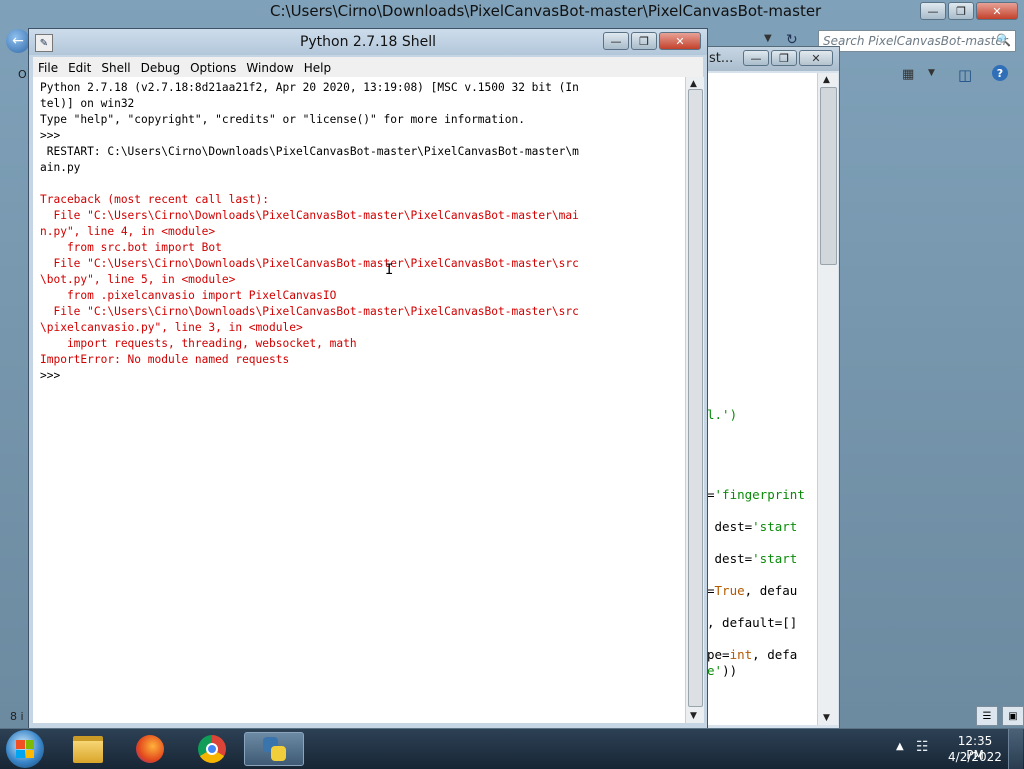 The image size is (1024, 769). I want to click on windows-logo-icon, so click(25, 749).